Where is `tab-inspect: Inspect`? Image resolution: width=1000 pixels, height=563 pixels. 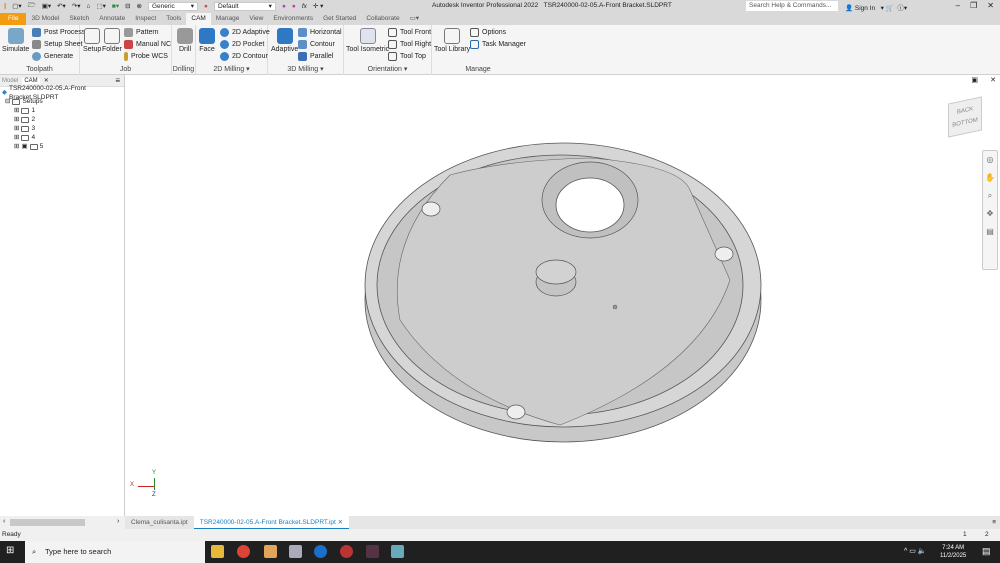 tab-inspect: Inspect is located at coordinates (145, 19).